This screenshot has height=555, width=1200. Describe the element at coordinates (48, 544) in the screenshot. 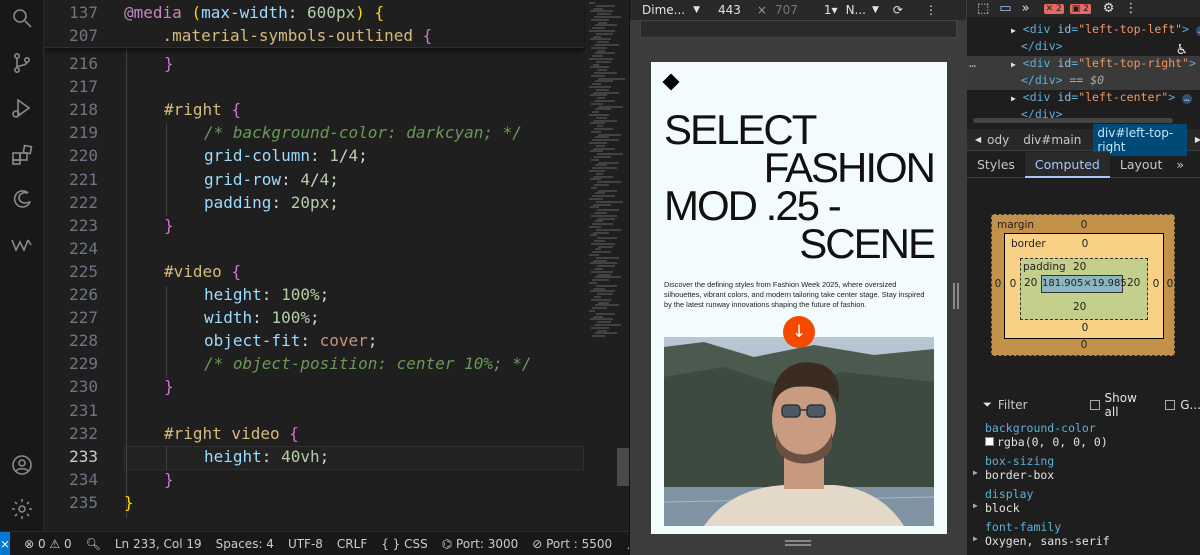

I see `problems-indicator: ⊗ 0 ⚠ 0` at that location.